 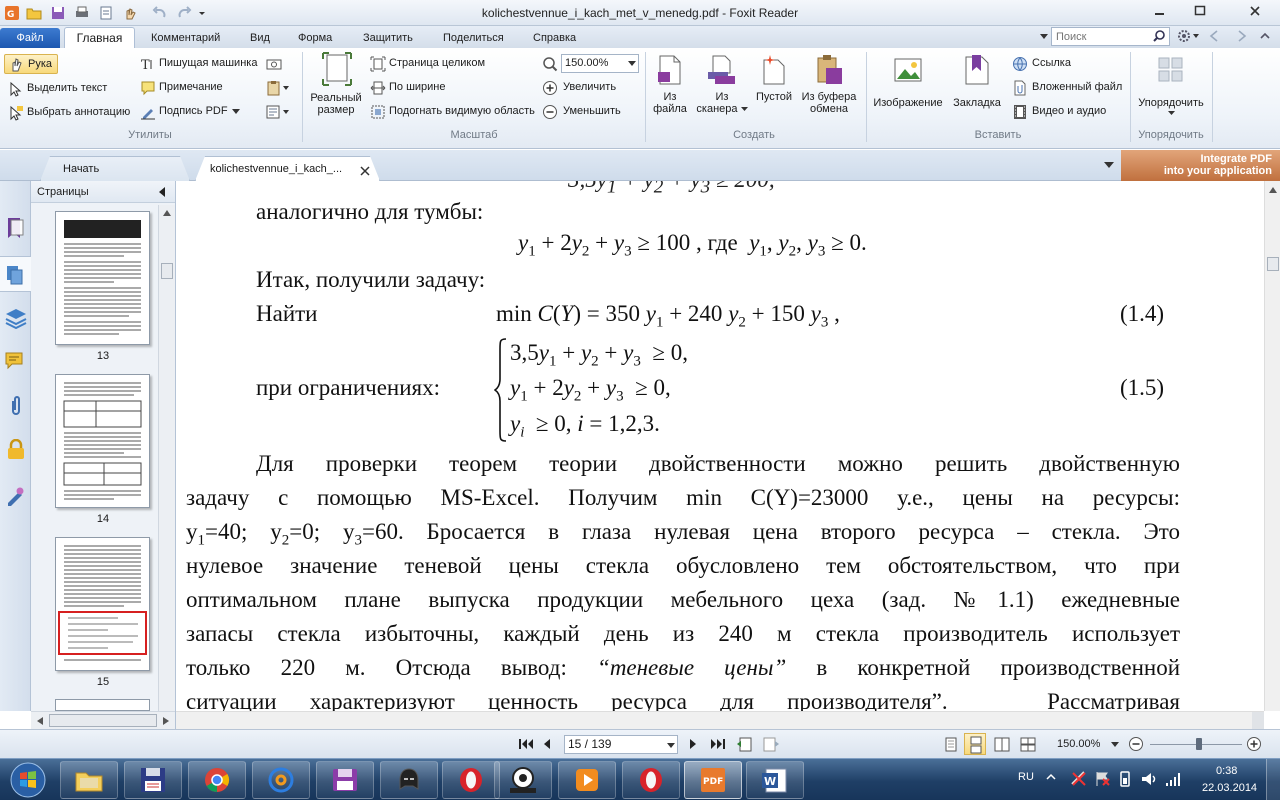 I want to click on tab-start: Начать, so click(x=115, y=168).